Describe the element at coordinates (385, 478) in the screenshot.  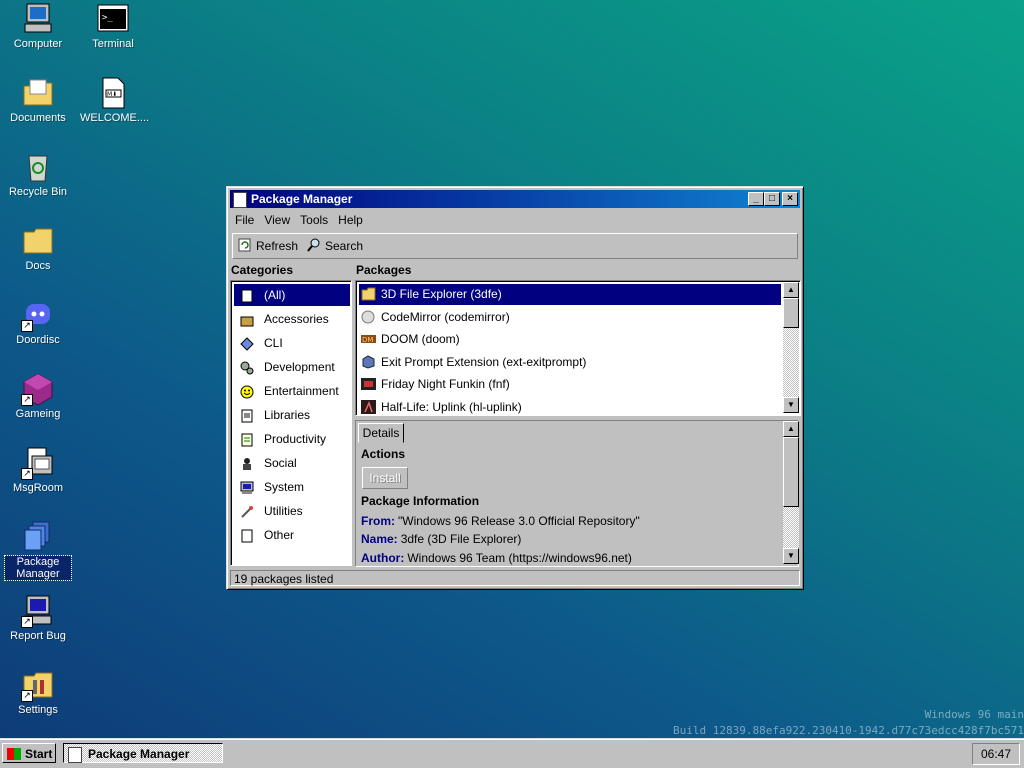
I see `install-button: Install` at that location.